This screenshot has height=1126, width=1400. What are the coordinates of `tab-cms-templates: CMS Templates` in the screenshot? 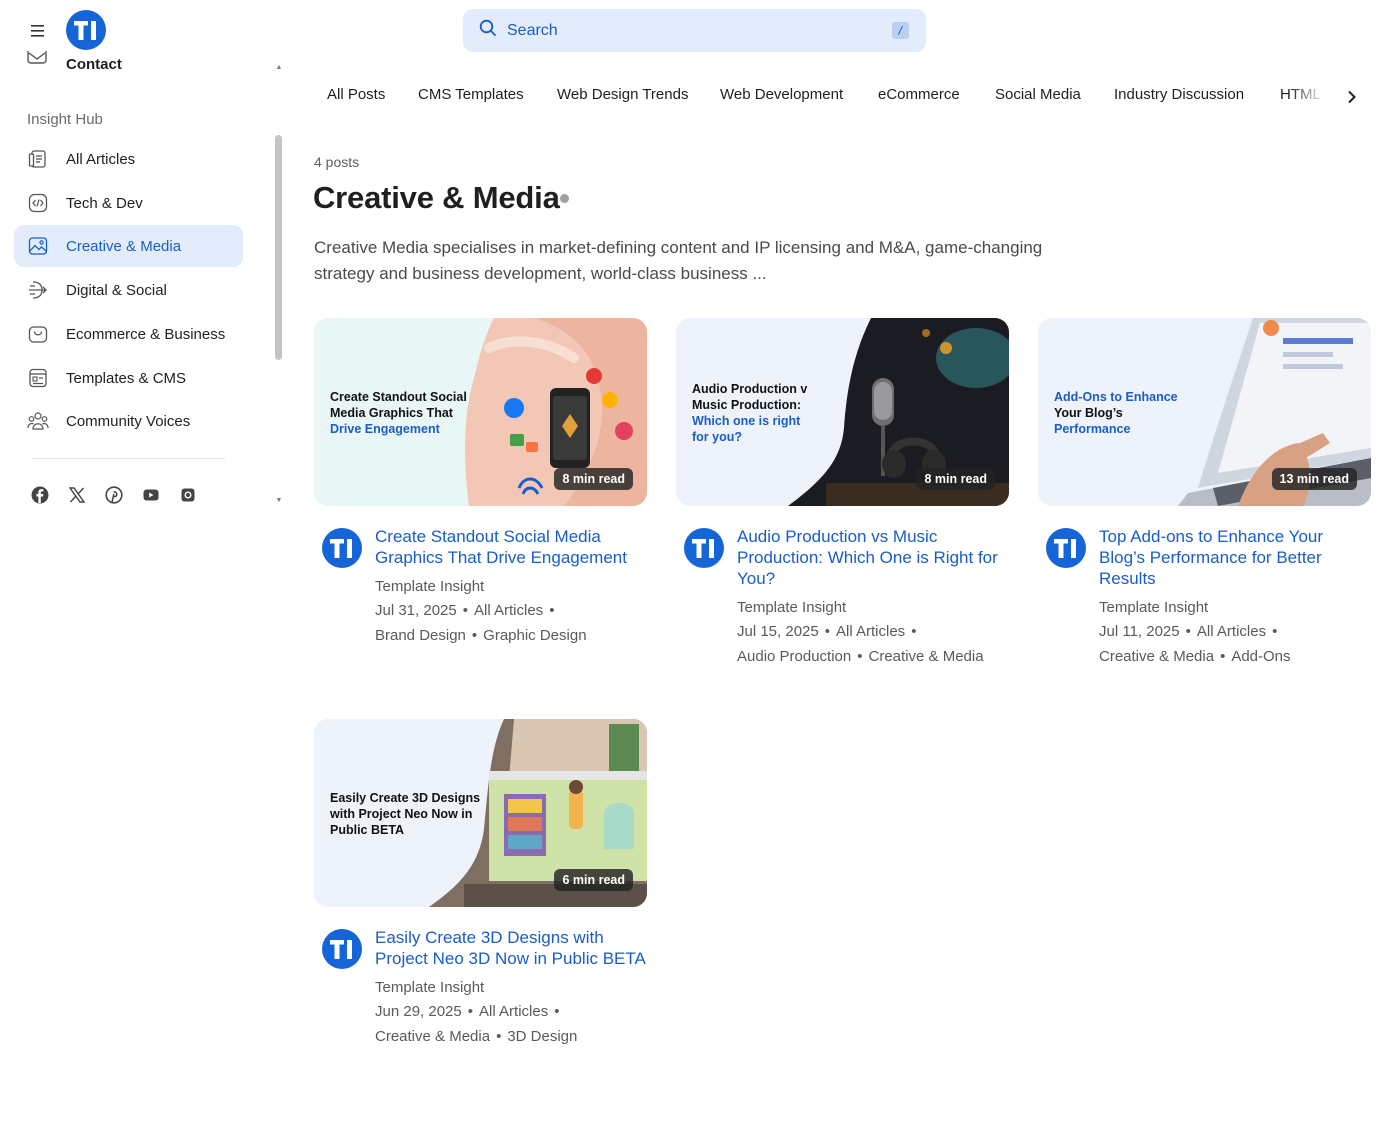 It's located at (471, 94).